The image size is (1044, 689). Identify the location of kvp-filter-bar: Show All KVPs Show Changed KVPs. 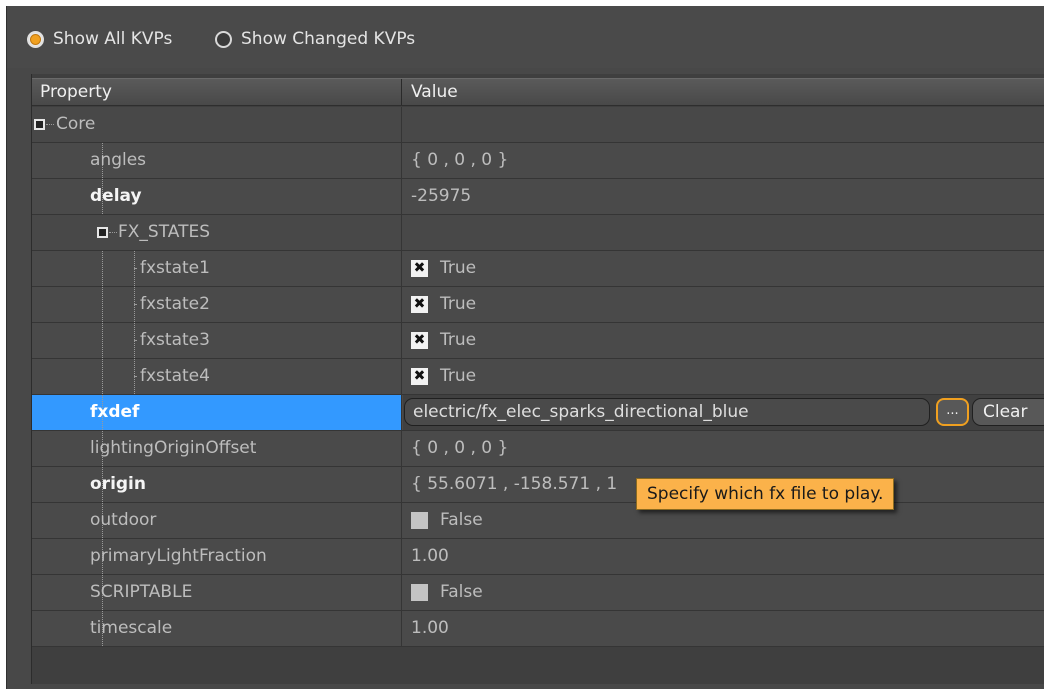
(525, 37).